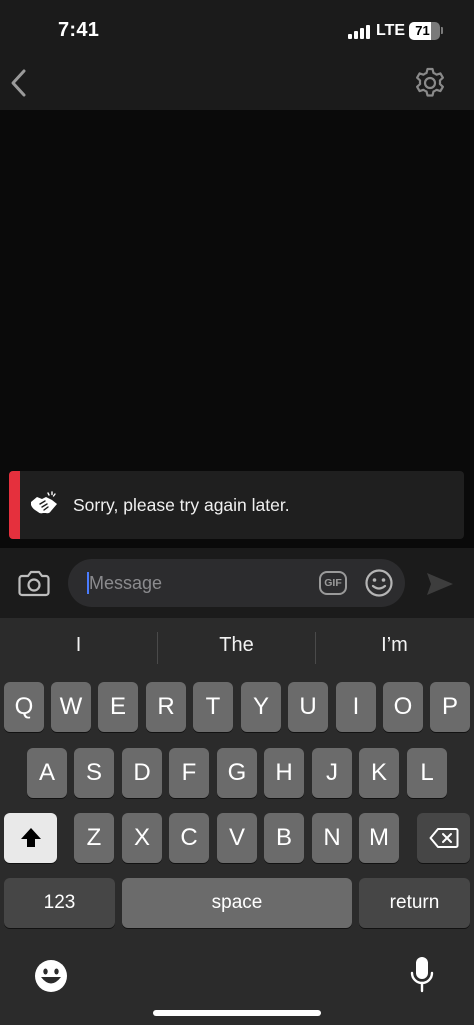  What do you see at coordinates (78, 645) in the screenshot?
I see `suggestion-1: I` at bounding box center [78, 645].